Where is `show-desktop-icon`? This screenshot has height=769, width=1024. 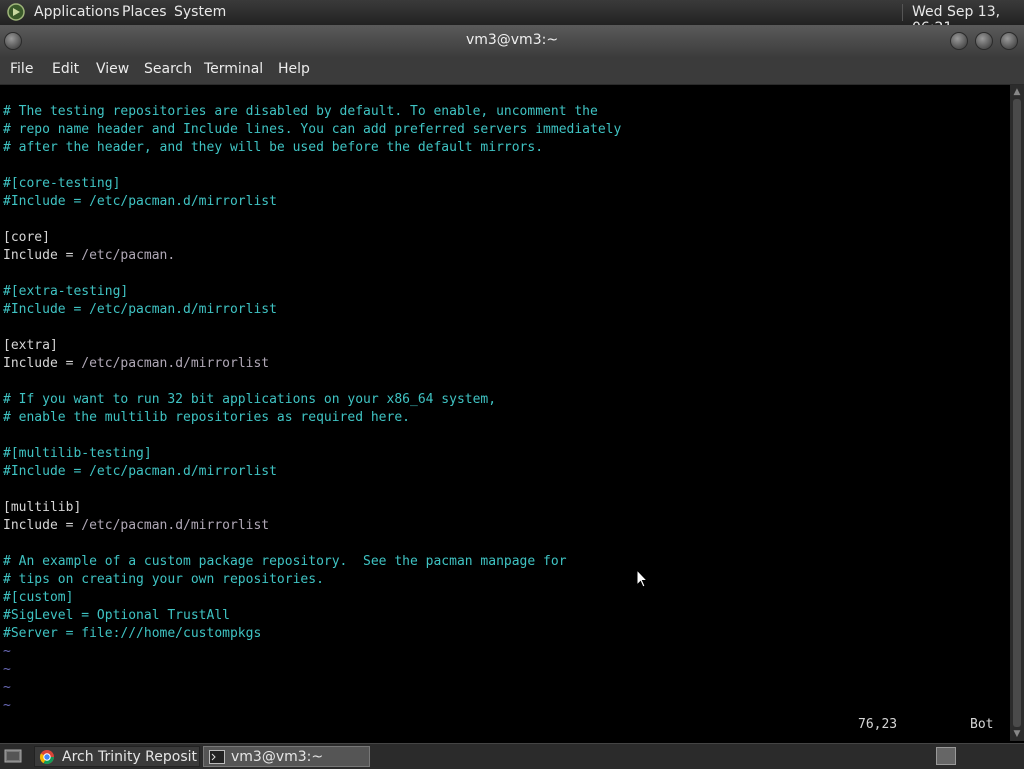 show-desktop-icon is located at coordinates (13, 756).